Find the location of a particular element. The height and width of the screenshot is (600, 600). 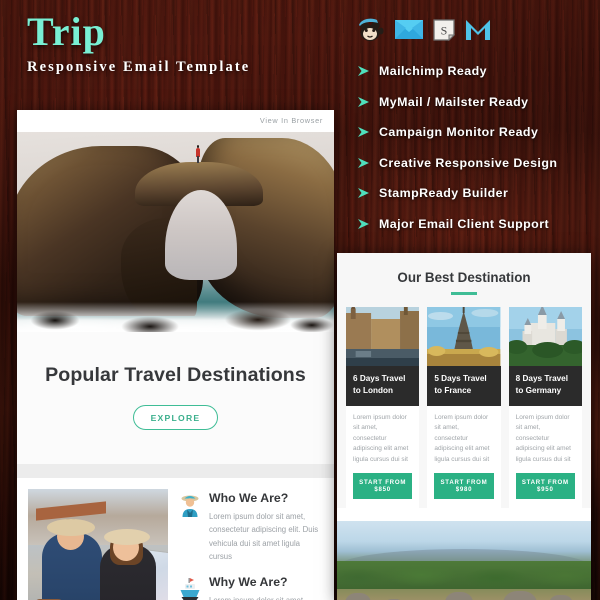

brand-logo-row: S is located at coordinates (477, 32).